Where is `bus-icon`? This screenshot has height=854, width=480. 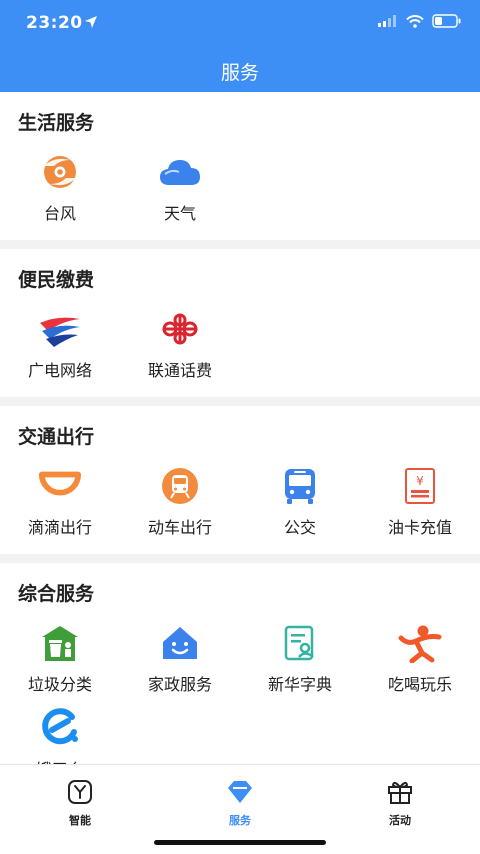
bus-icon is located at coordinates (300, 486).